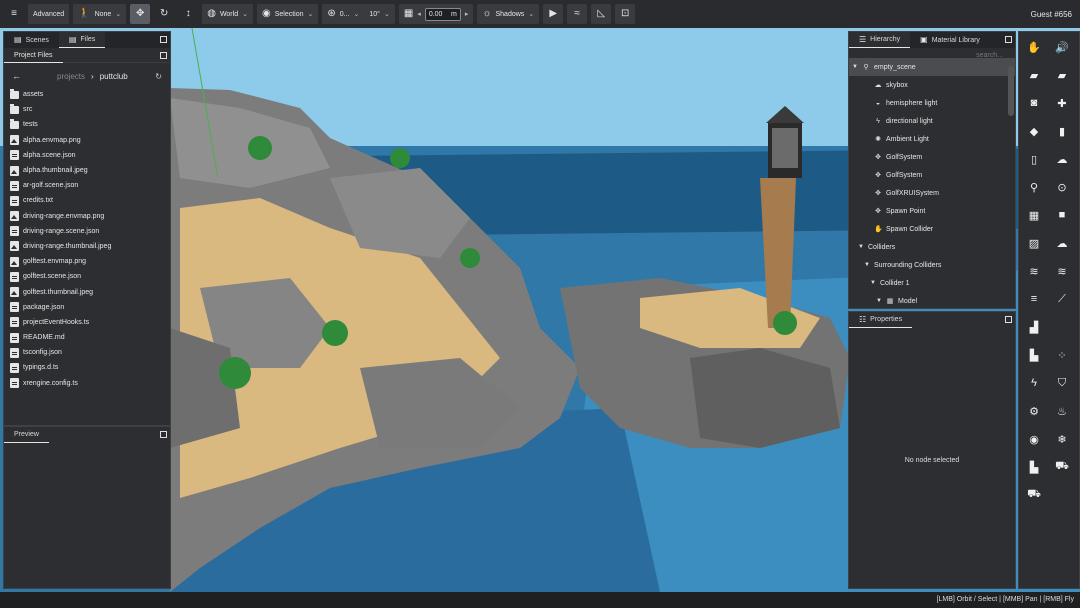  What do you see at coordinates (1034, 467) in the screenshot?
I see `sofa-icon: ▙` at bounding box center [1034, 467].